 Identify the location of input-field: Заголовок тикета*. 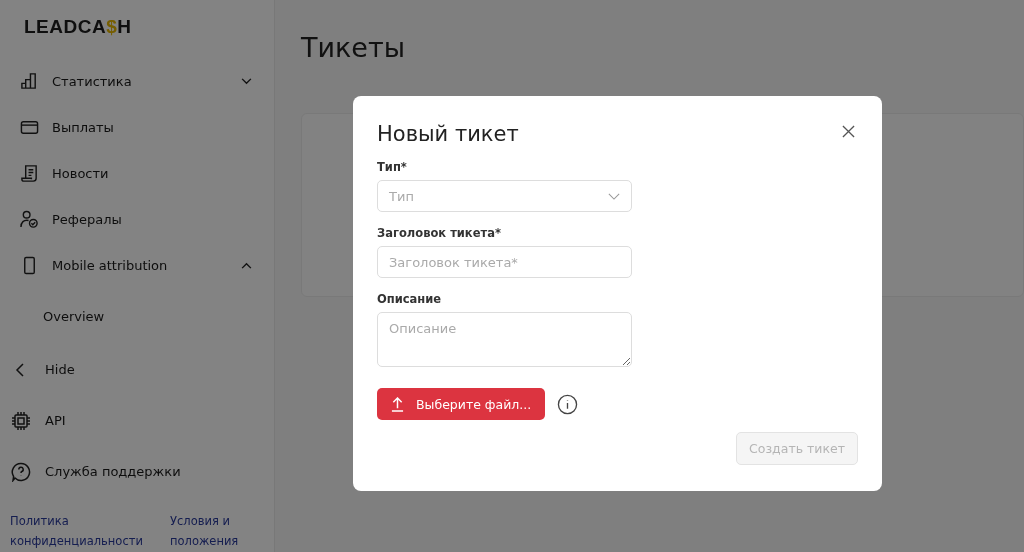
(504, 262).